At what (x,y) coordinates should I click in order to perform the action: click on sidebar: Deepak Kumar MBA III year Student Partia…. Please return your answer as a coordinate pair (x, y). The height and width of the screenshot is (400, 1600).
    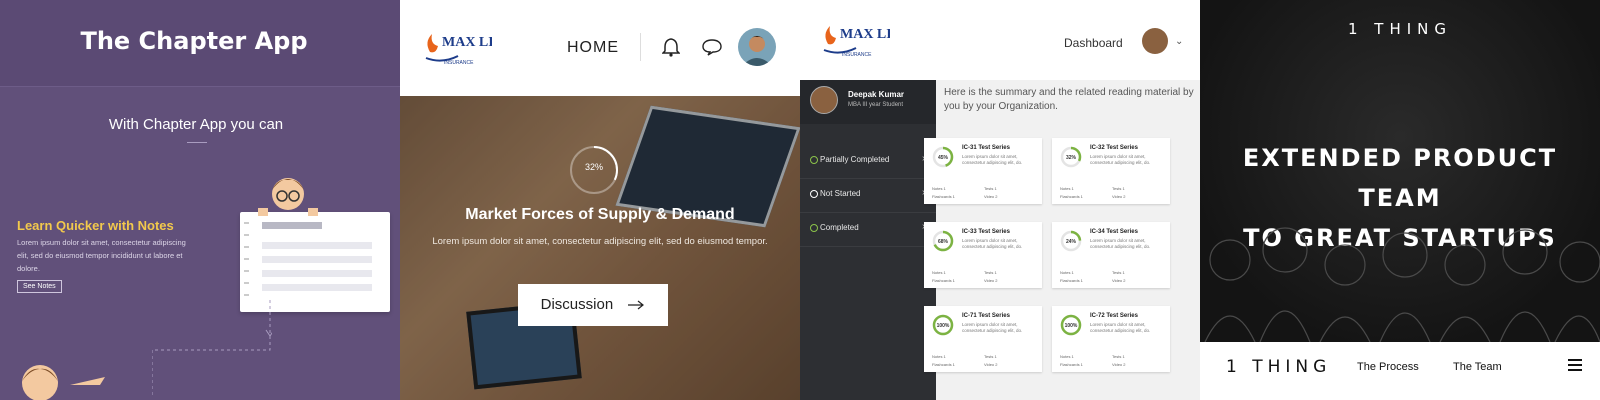
    Looking at the image, I should click on (868, 240).